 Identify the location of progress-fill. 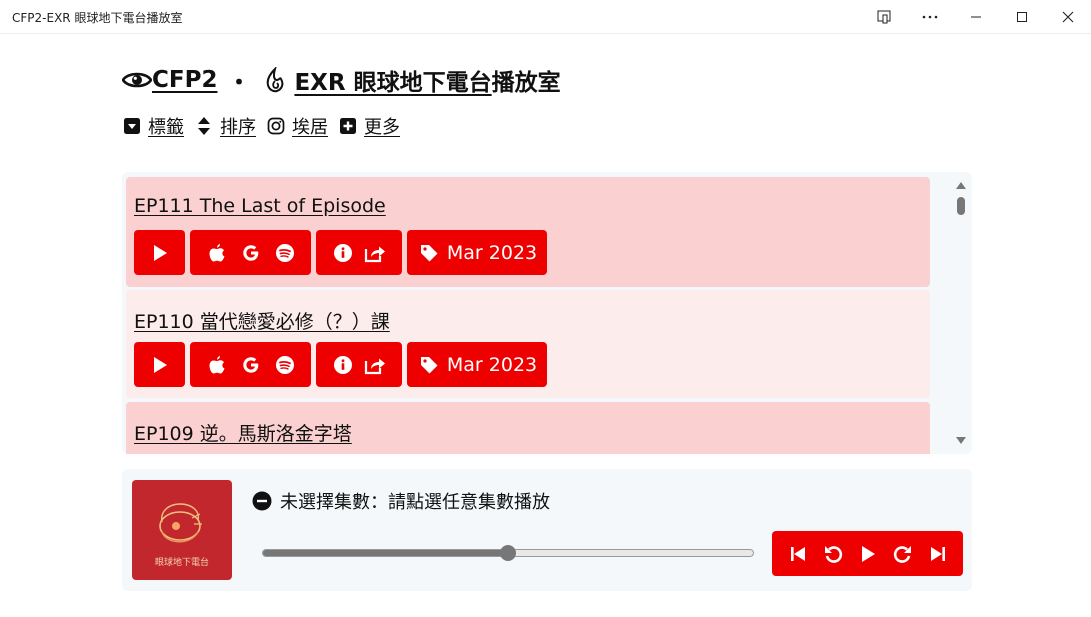
(385, 553).